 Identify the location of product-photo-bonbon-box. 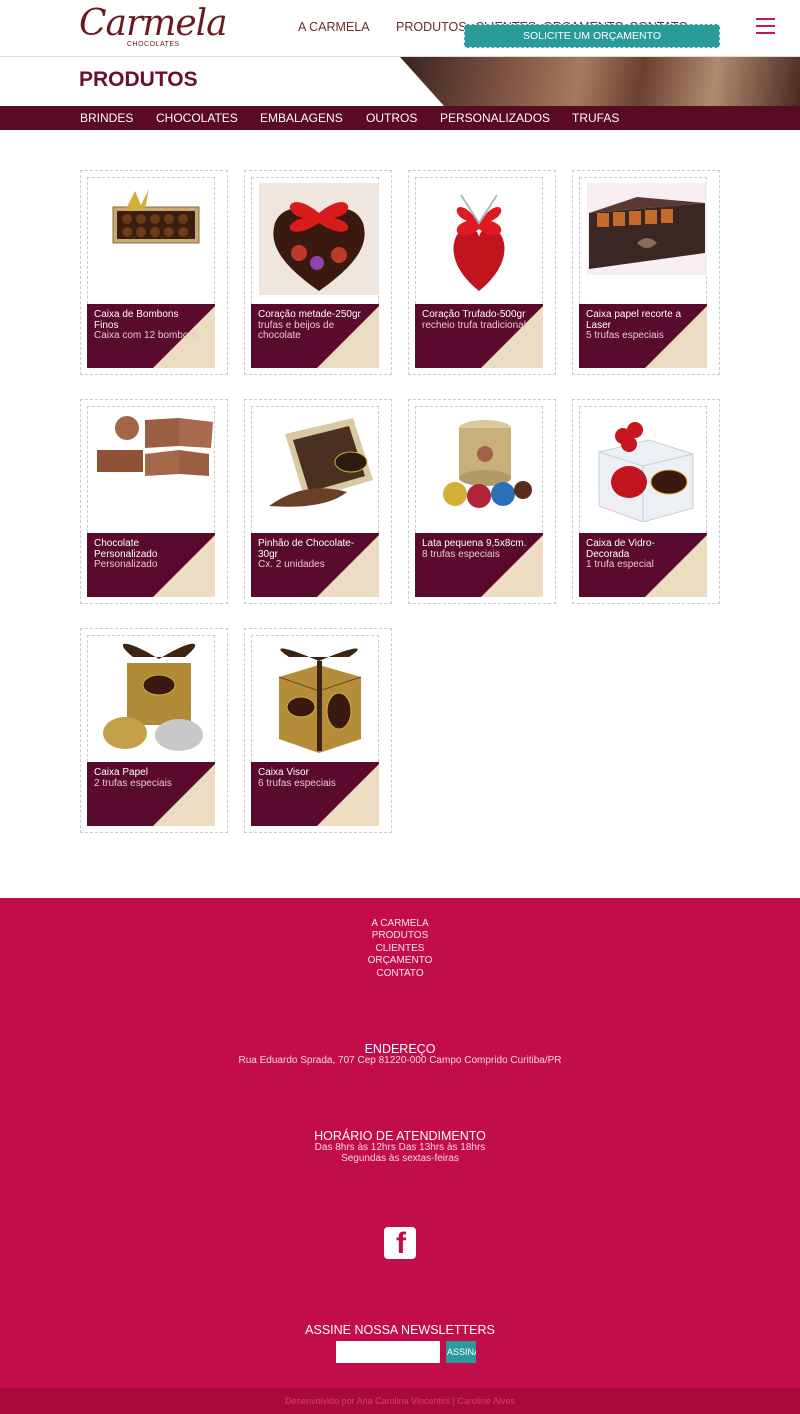
(156, 216).